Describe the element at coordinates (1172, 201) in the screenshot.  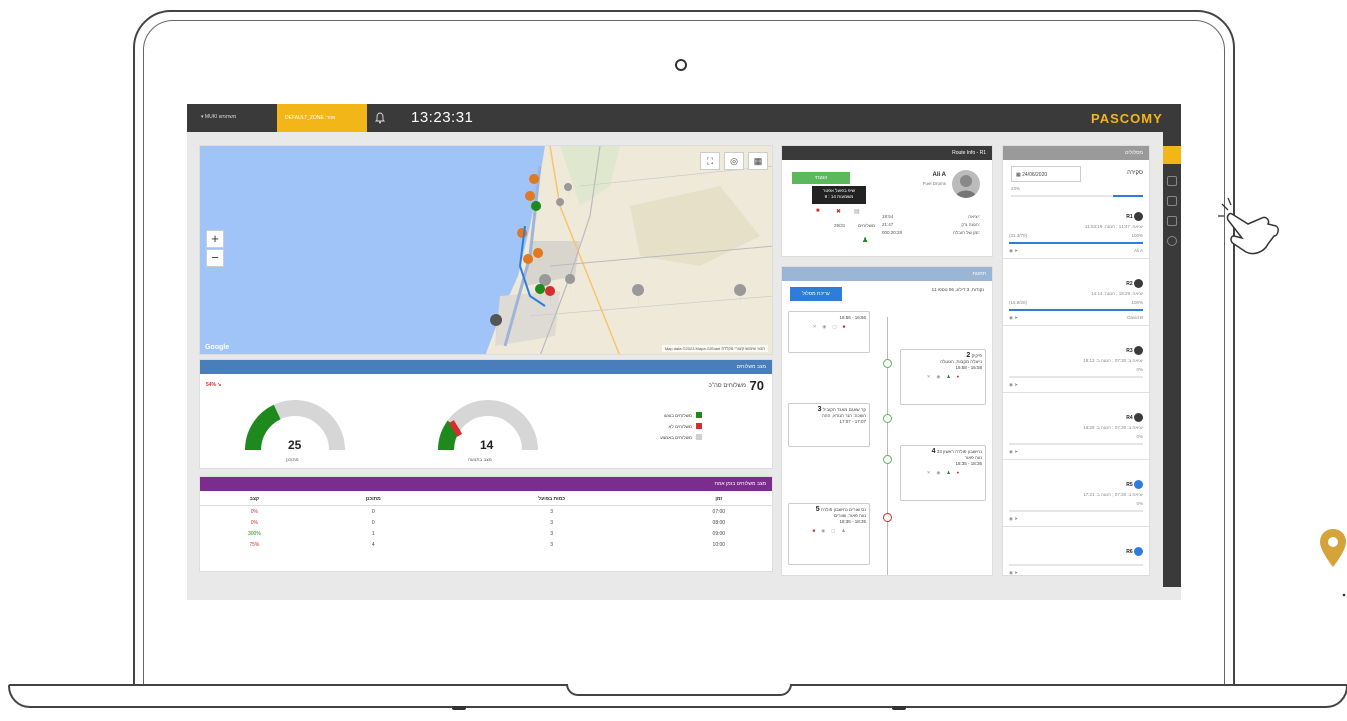
I see `map-nav-icon` at that location.